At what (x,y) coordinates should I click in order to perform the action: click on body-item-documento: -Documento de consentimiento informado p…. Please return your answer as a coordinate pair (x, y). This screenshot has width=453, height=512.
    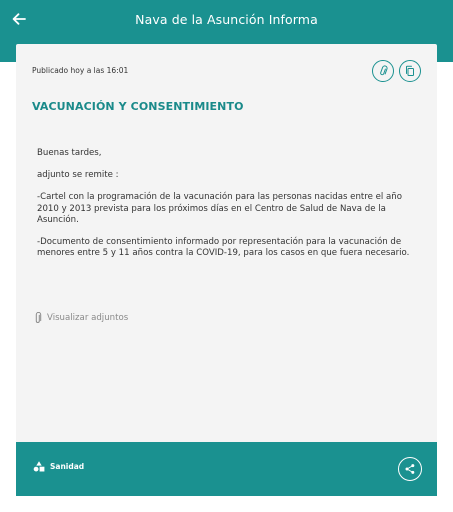
    Looking at the image, I should click on (223, 248).